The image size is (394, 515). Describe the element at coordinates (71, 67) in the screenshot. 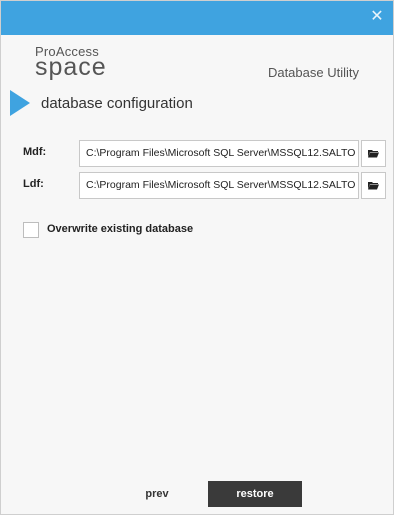

I see `logo-space-text: space` at that location.